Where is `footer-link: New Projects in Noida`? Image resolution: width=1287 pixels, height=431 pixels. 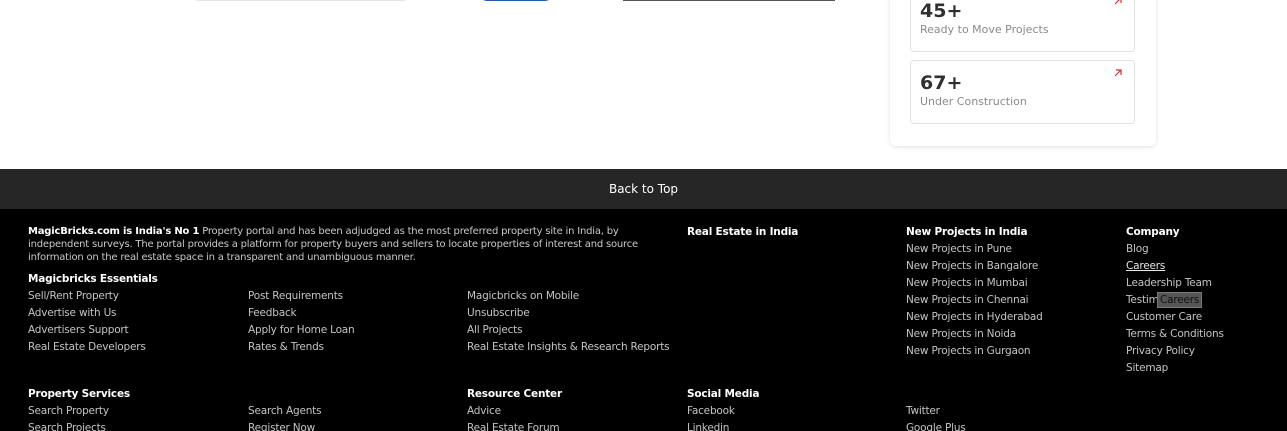
footer-link: New Projects in Noida is located at coordinates (961, 334).